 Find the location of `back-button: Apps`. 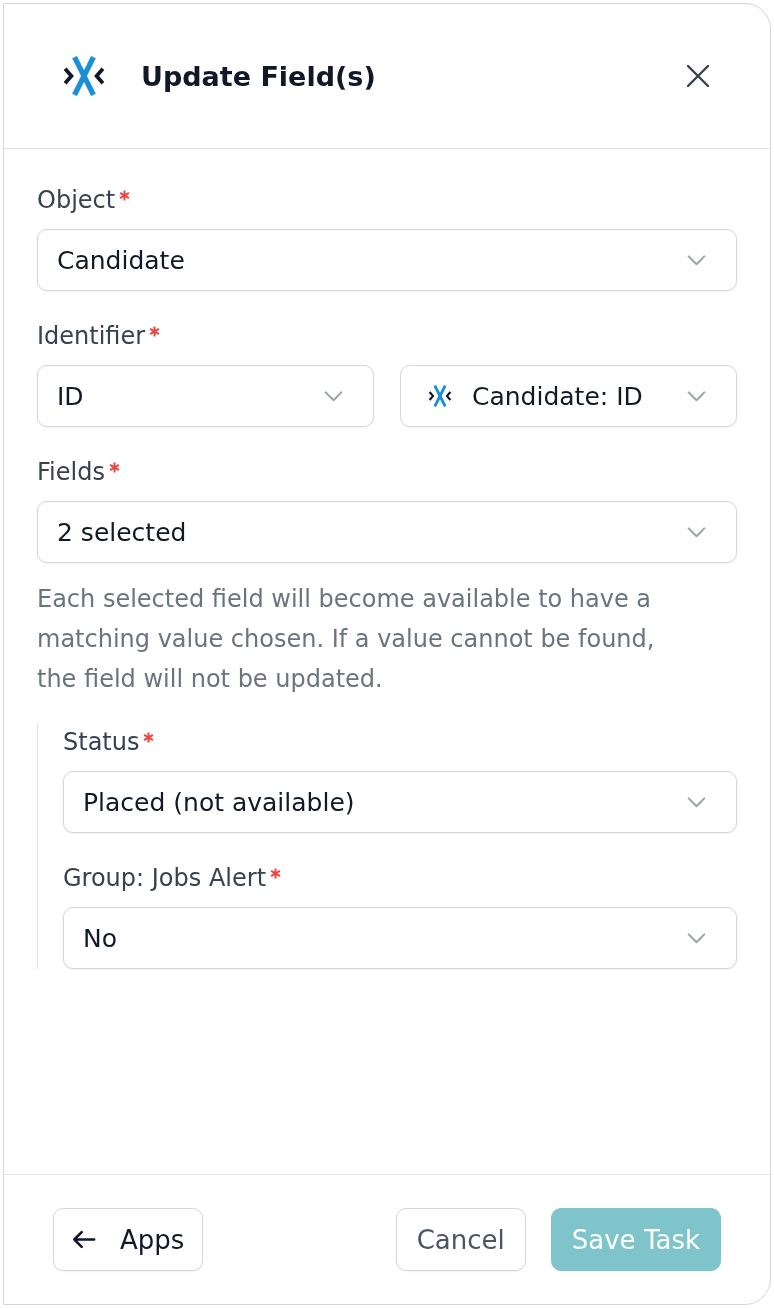

back-button: Apps is located at coordinates (128, 1239).